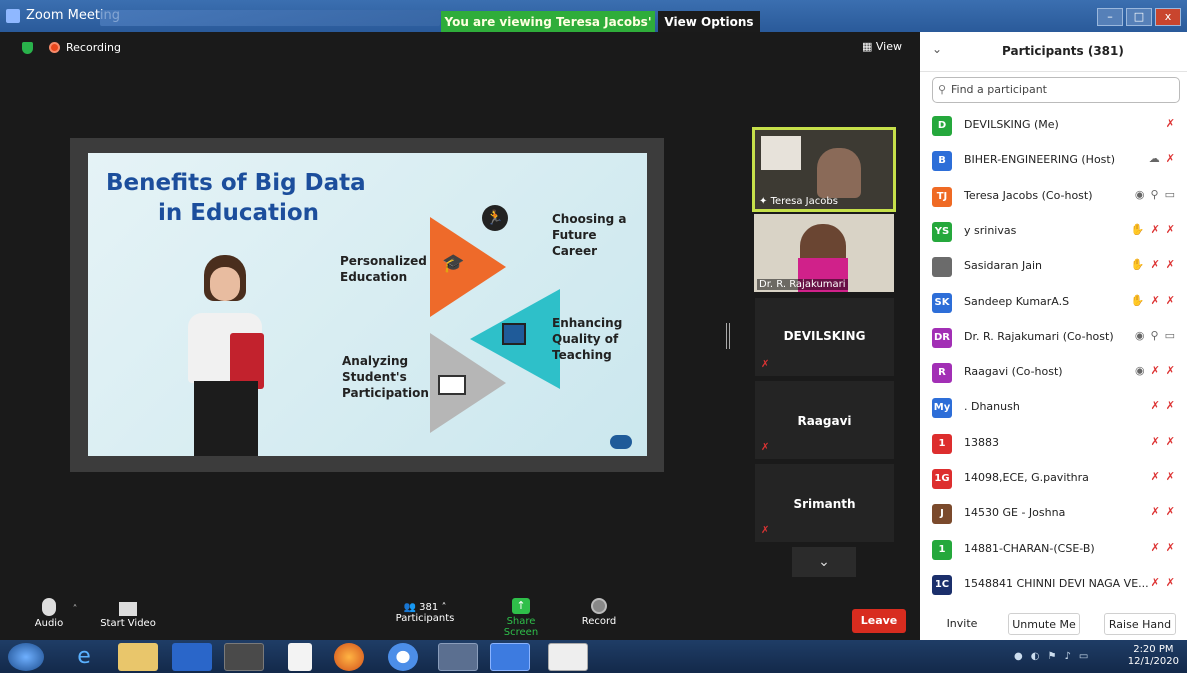  Describe the element at coordinates (824, 169) in the screenshot. I see `video-tile-teresa: ✦ Teresa Jacobs` at that location.